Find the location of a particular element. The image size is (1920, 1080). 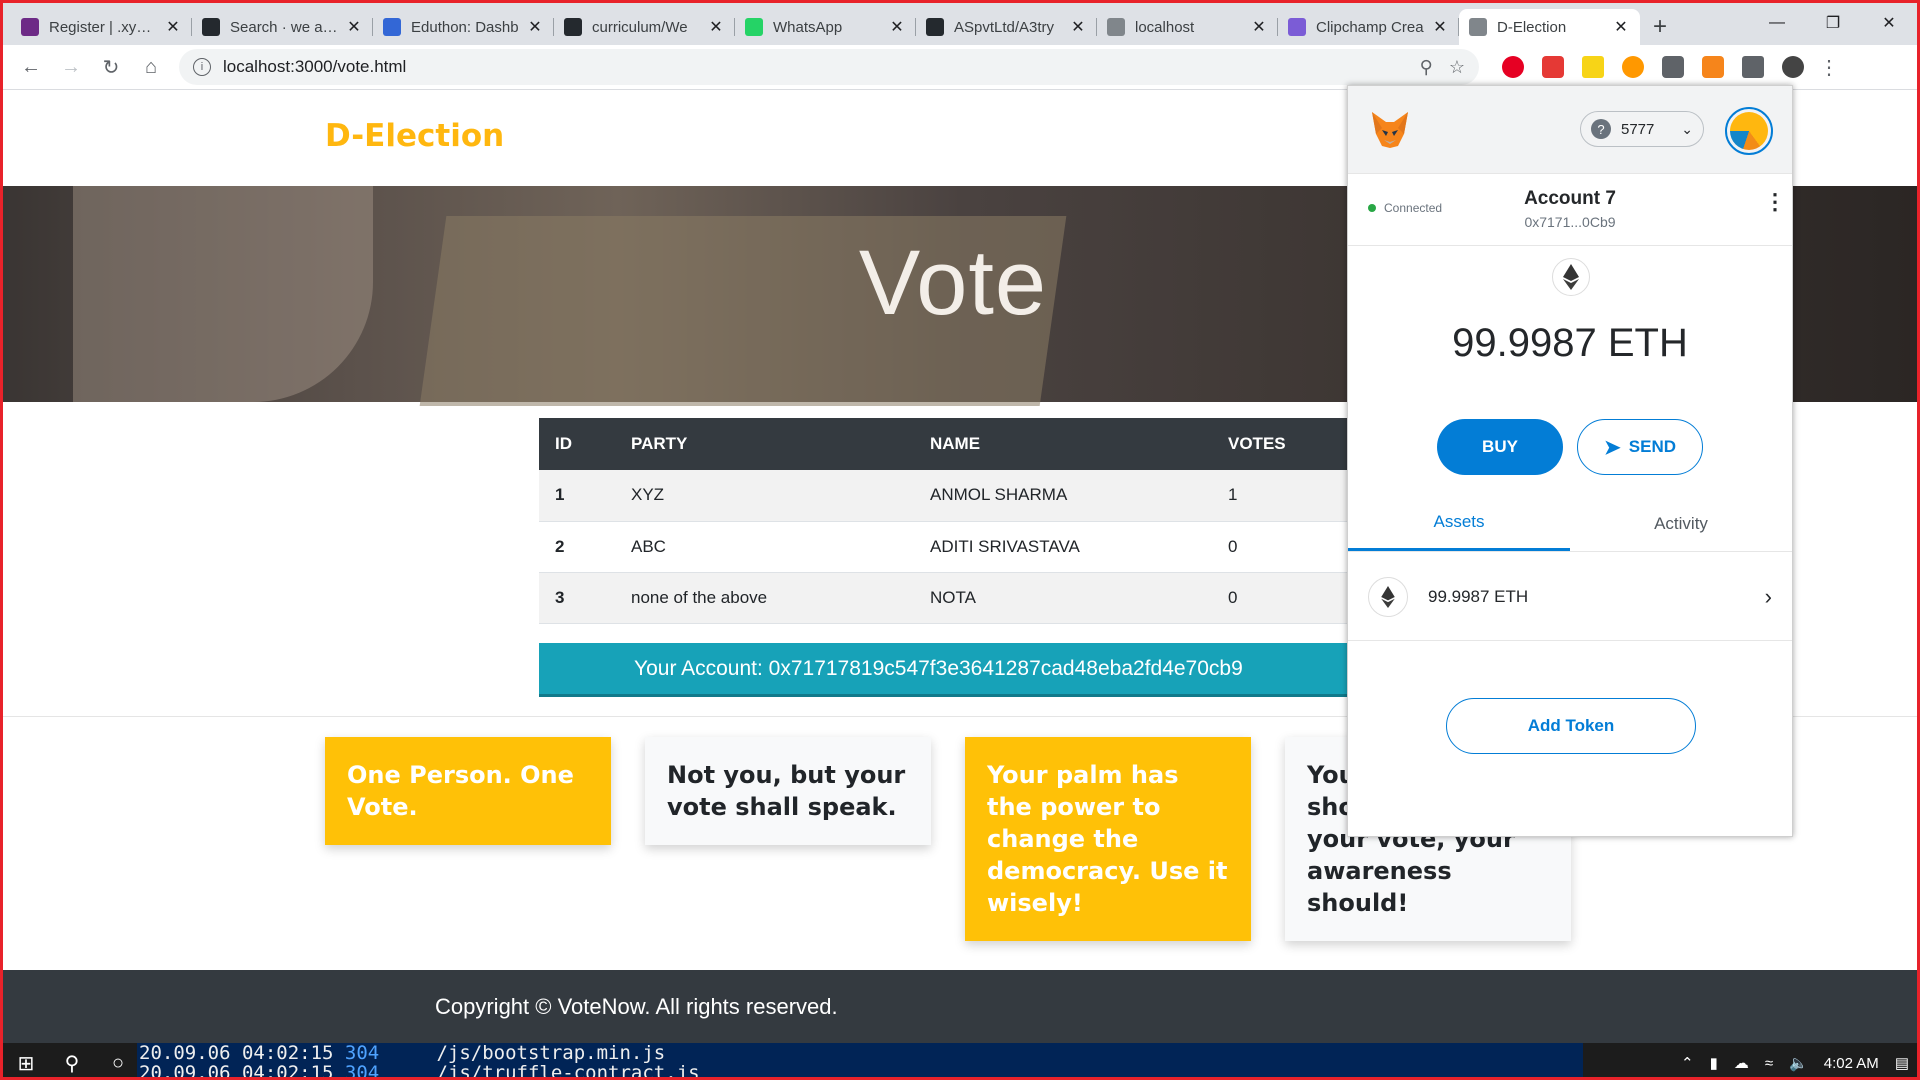

network-selector: ? 5777 ⌄ is located at coordinates (1642, 129).